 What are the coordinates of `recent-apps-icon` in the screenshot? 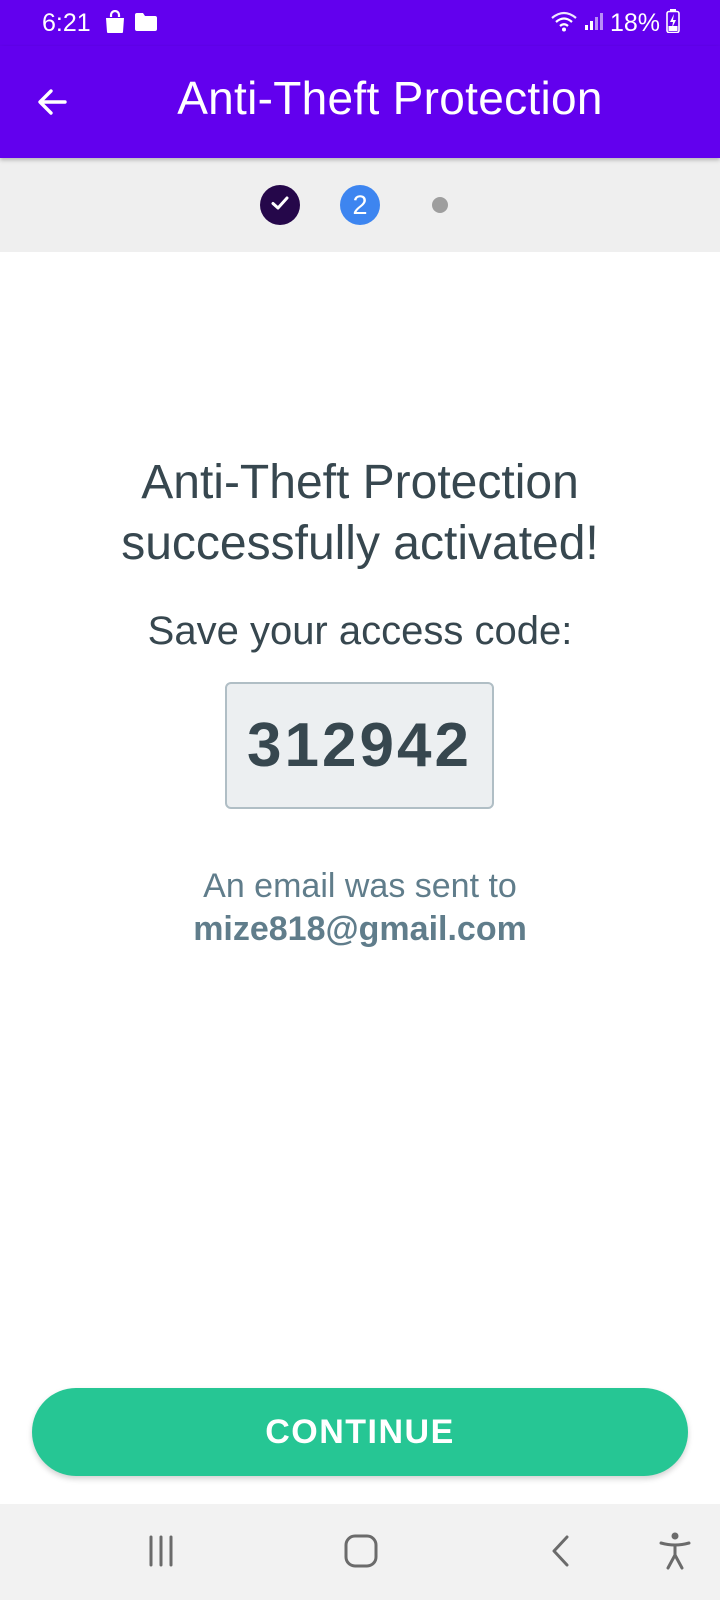 It's located at (161, 1553).